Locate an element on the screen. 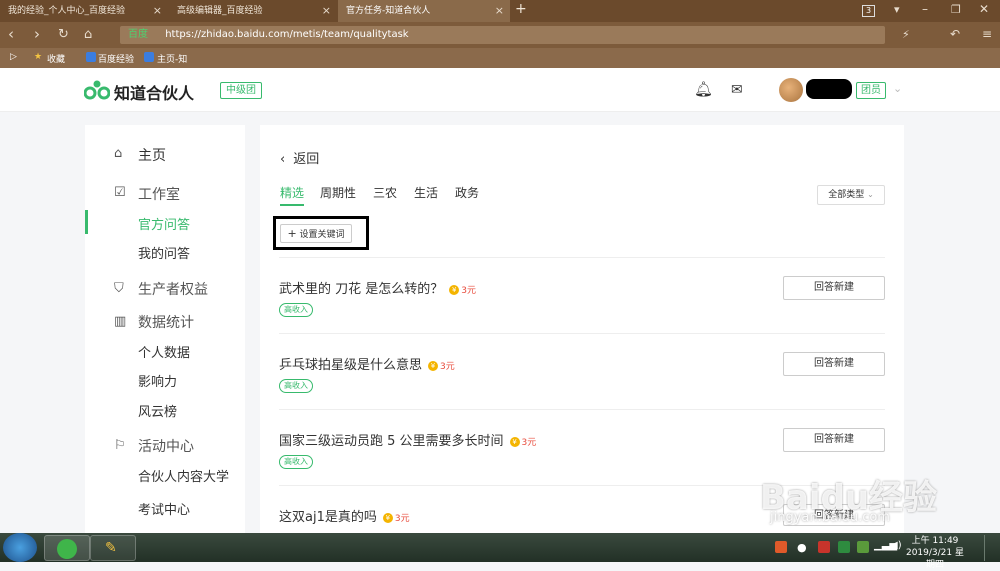 This screenshot has width=1000, height=571. maximize-icon: ❐ is located at coordinates (956, 9).